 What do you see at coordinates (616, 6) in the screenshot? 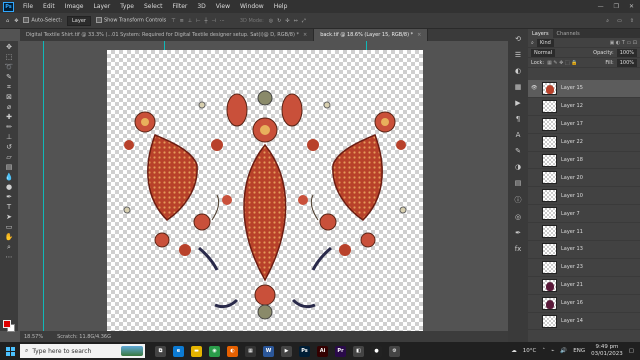
I see `maximize-icon: ❐` at bounding box center [616, 6].